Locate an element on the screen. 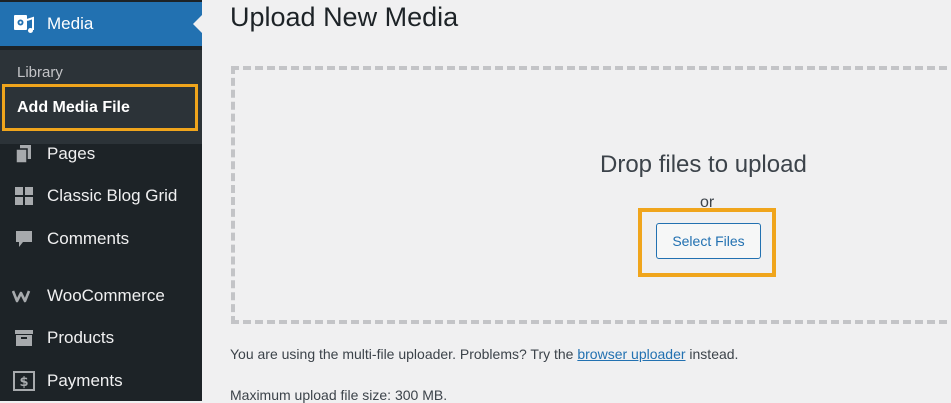 The height and width of the screenshot is (403, 951). sidebar-item-classic-blog-grid: Classic Blog Grid is located at coordinates (101, 196).